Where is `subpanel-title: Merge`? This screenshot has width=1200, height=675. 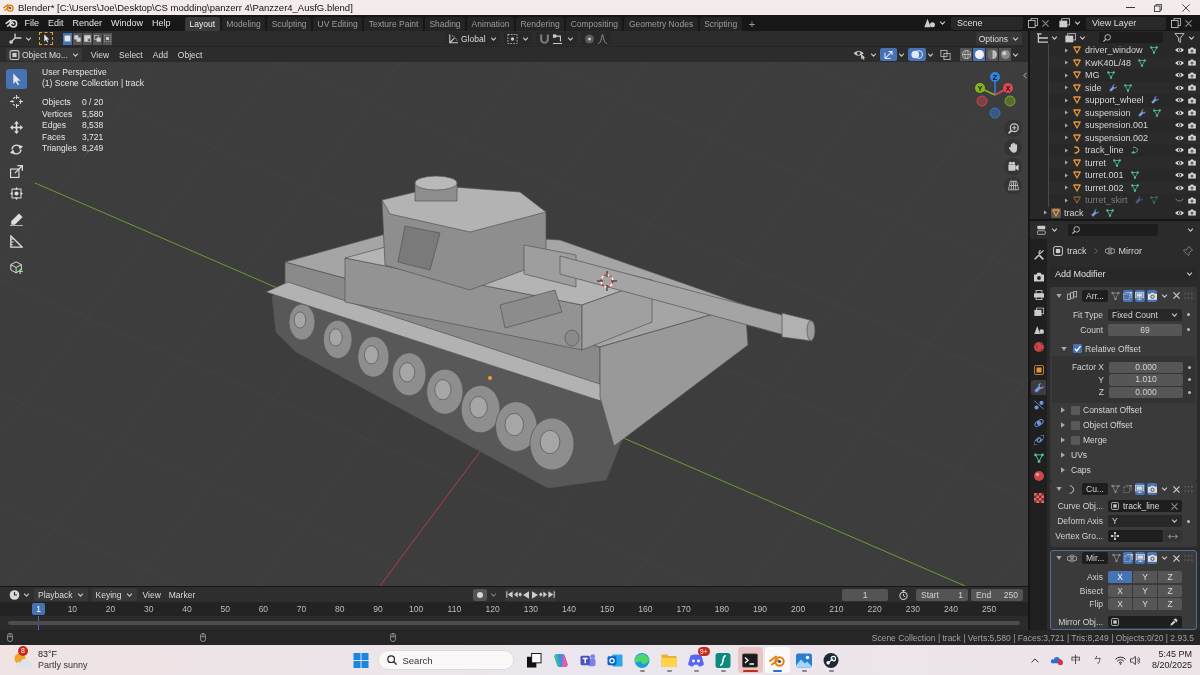
subpanel-title: Merge is located at coordinates (1095, 440).